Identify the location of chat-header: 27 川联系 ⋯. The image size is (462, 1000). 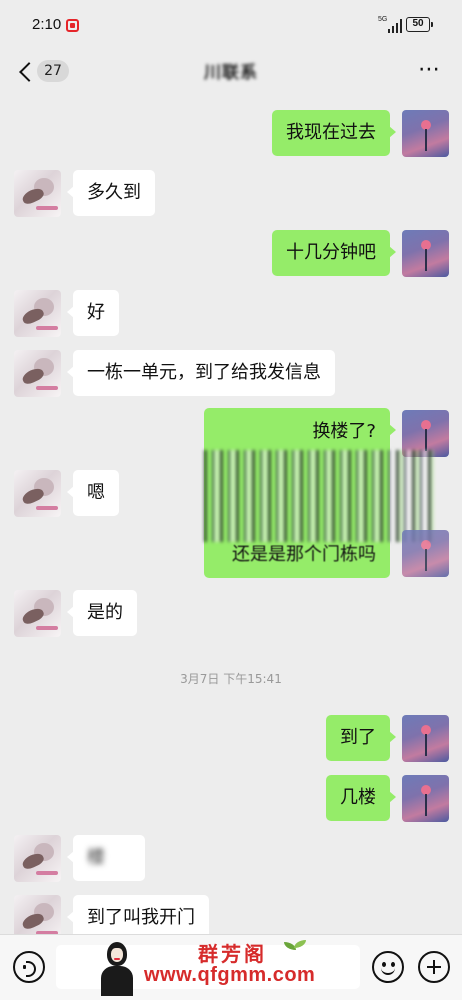
(231, 72).